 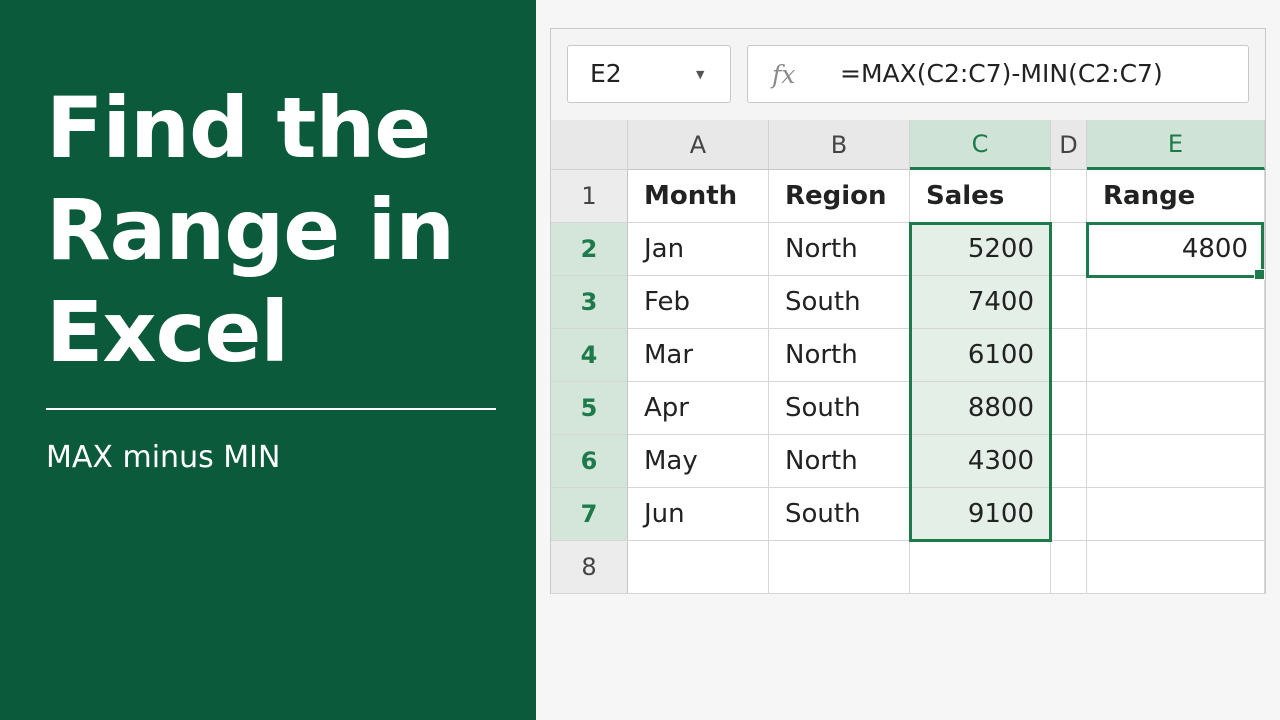 I want to click on cell-b2: North, so click(x=839, y=249).